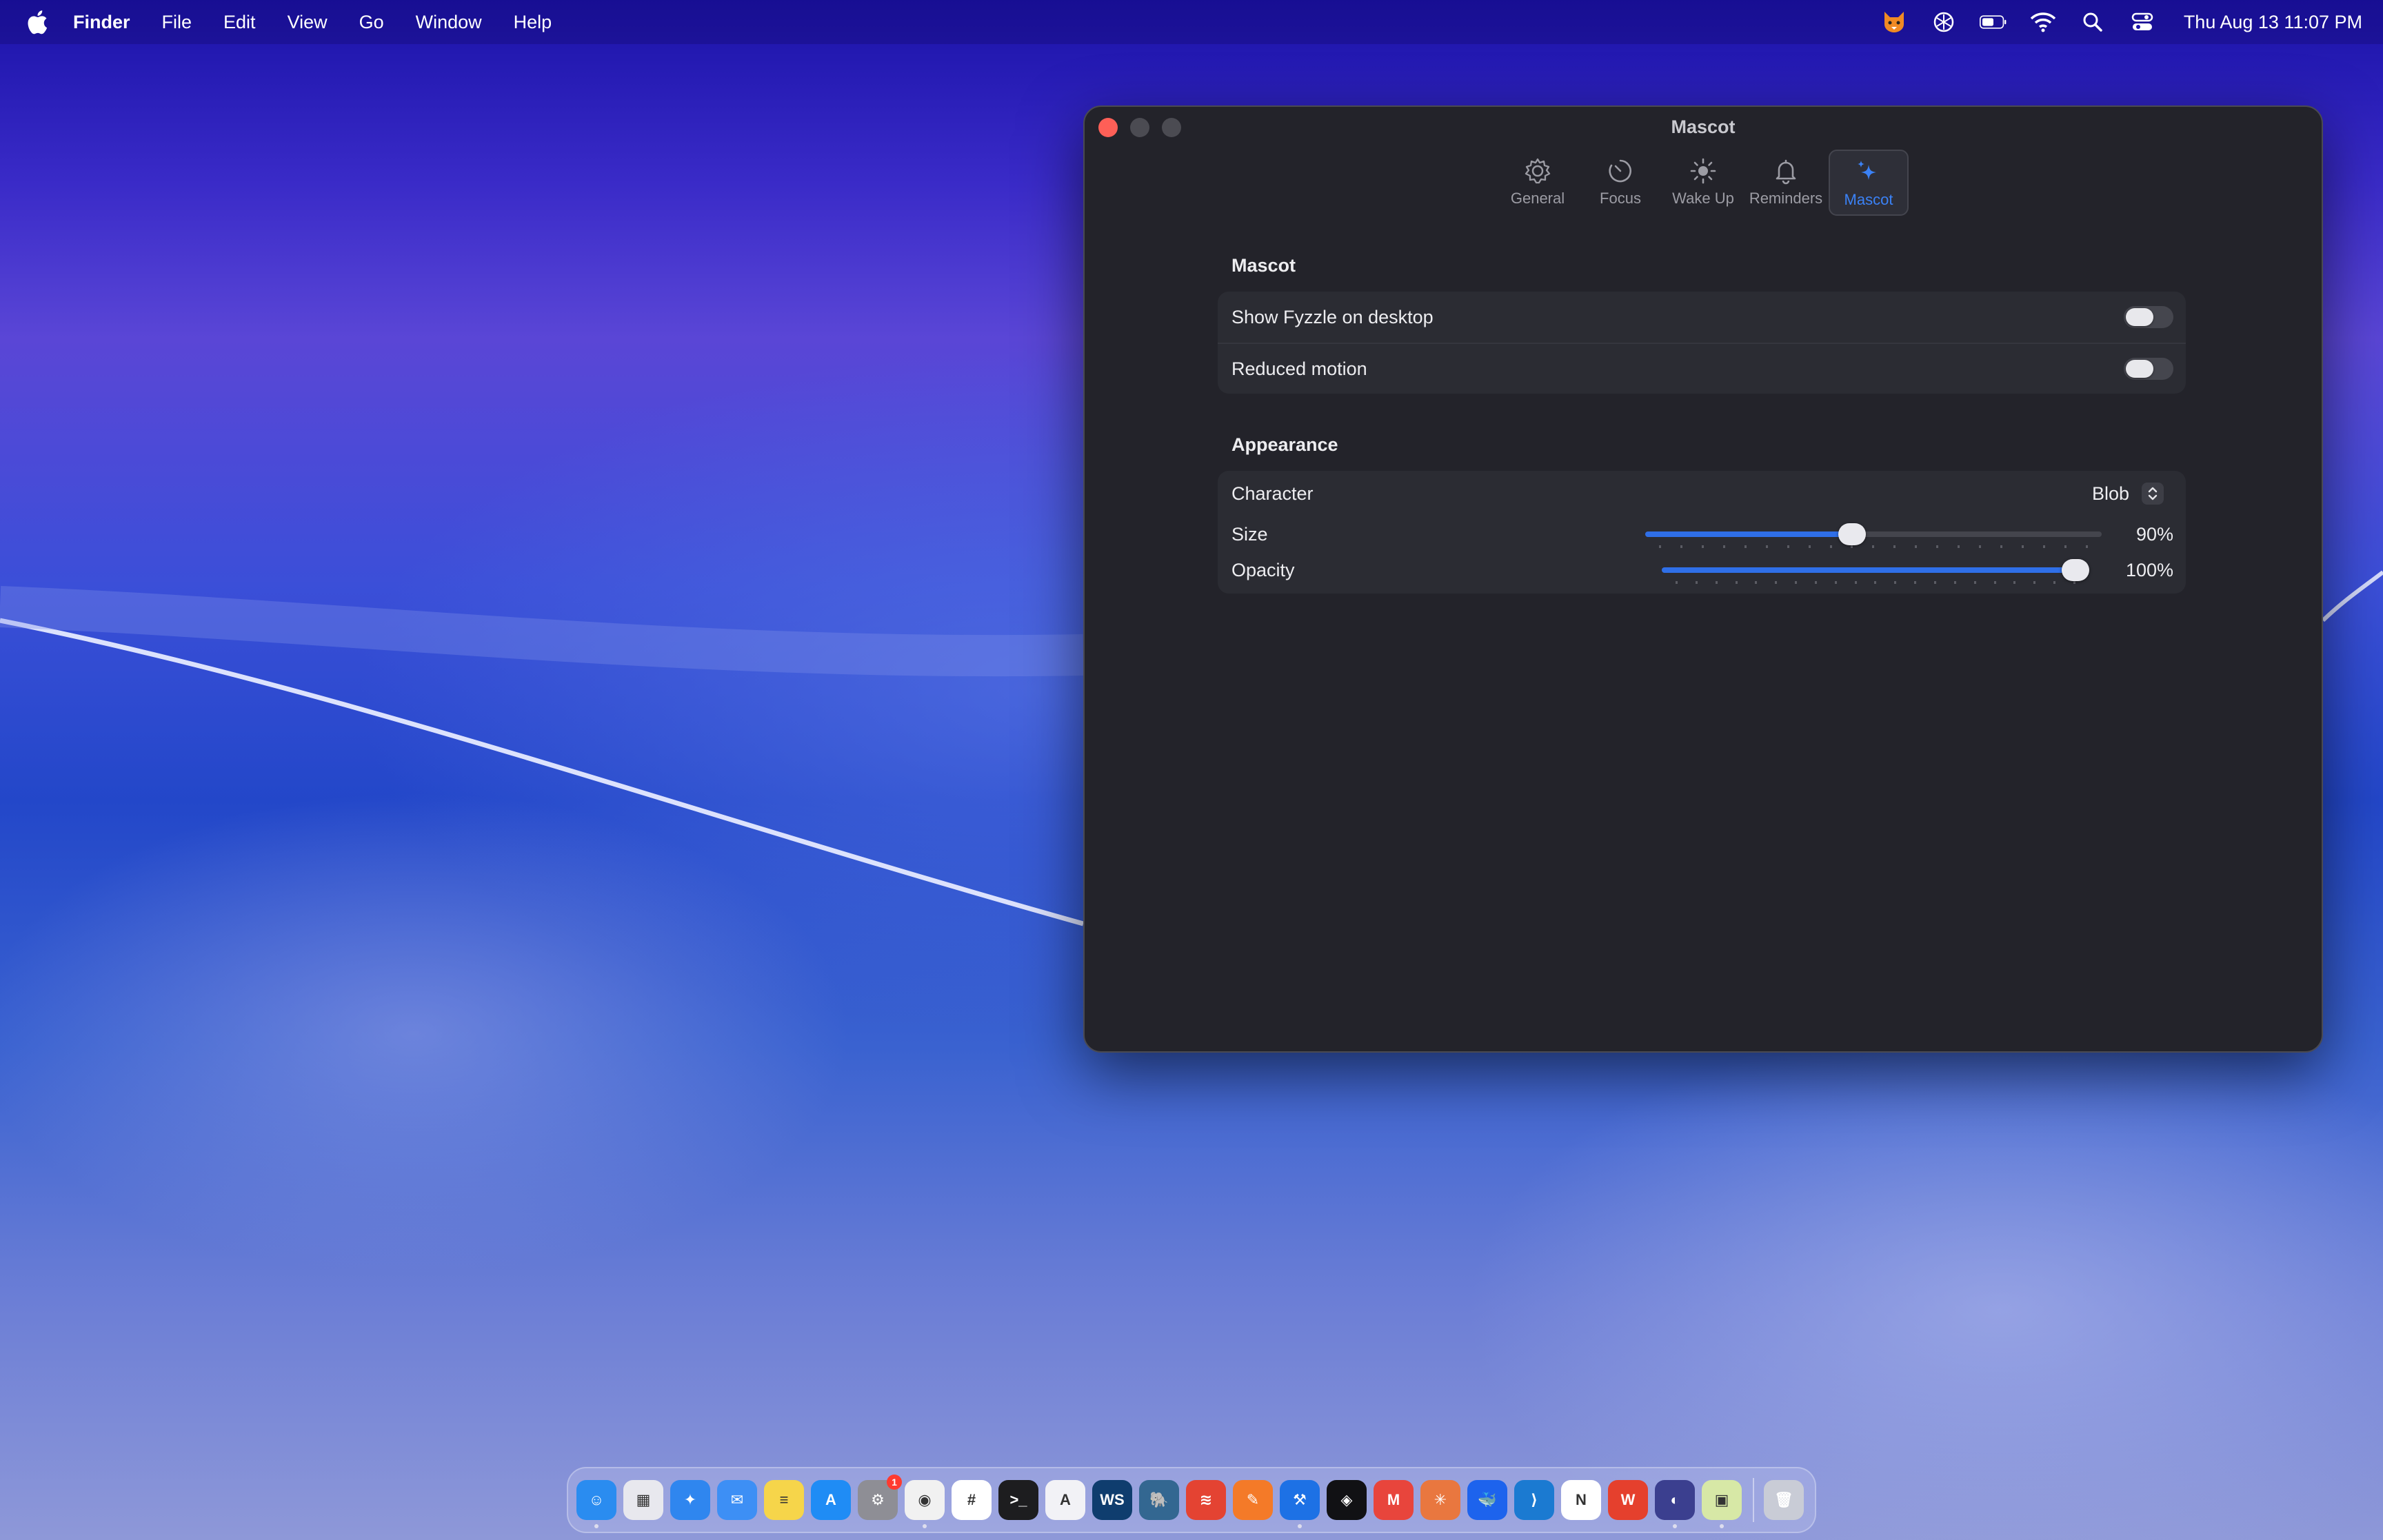 The width and height of the screenshot is (2383, 1540). I want to click on size-slider, so click(1873, 534).